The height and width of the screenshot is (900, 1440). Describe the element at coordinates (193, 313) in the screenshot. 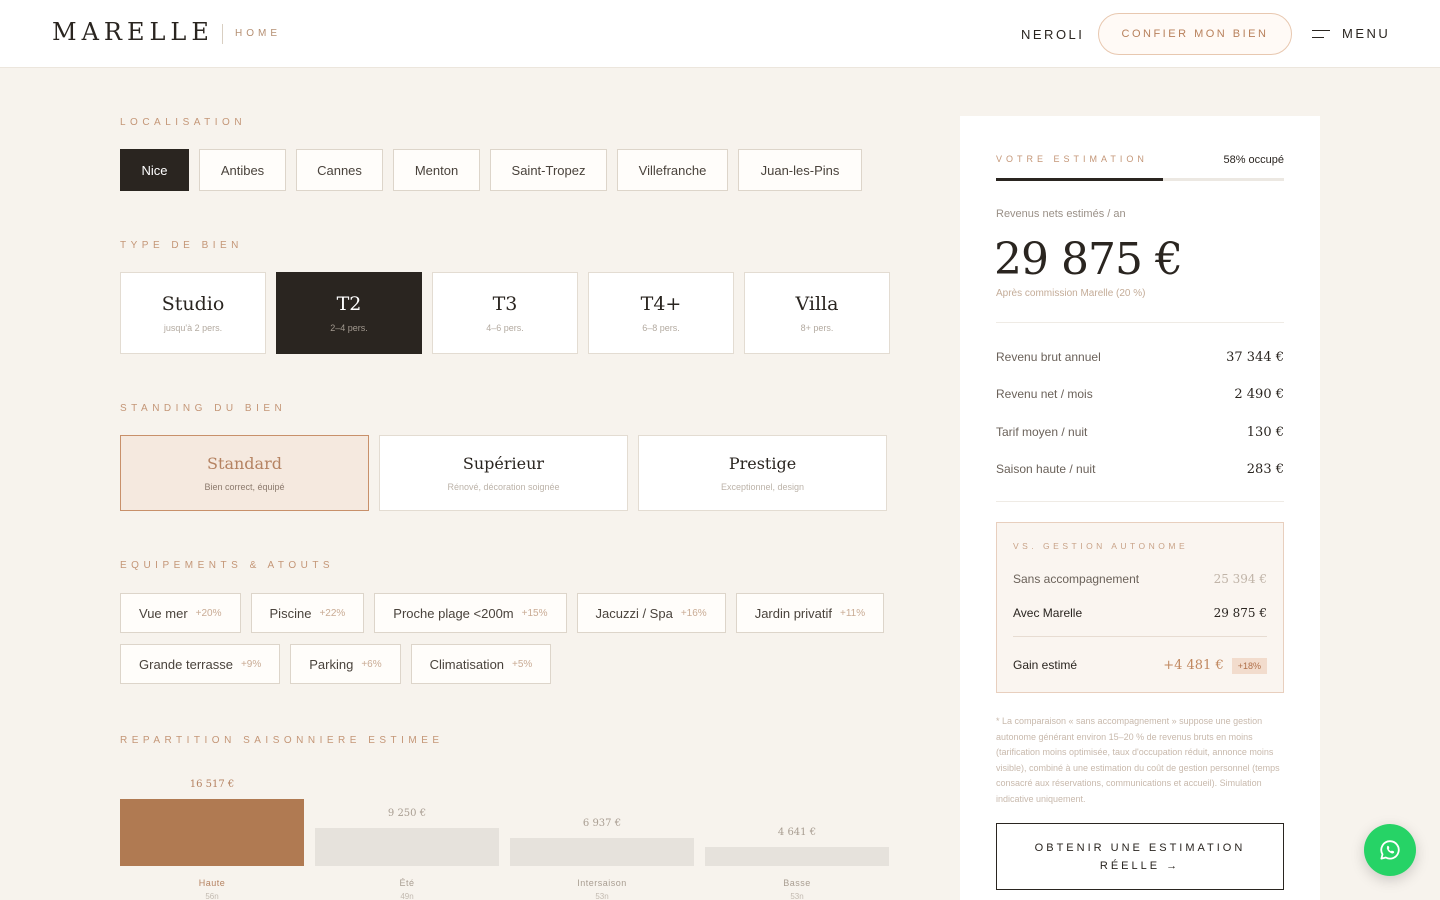

I see `type-card-studio: Studio jusqu'à 2 pers.` at that location.